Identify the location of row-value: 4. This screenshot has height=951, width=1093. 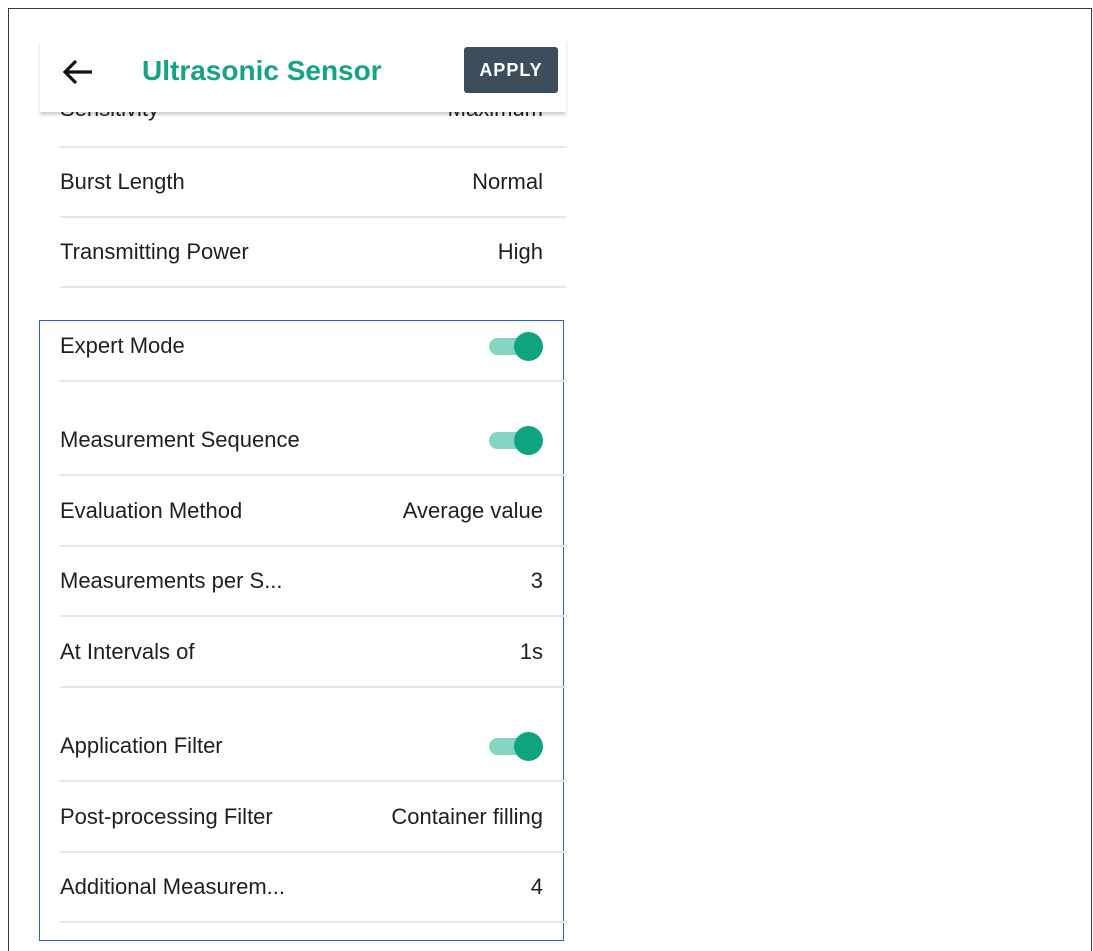
(536, 886).